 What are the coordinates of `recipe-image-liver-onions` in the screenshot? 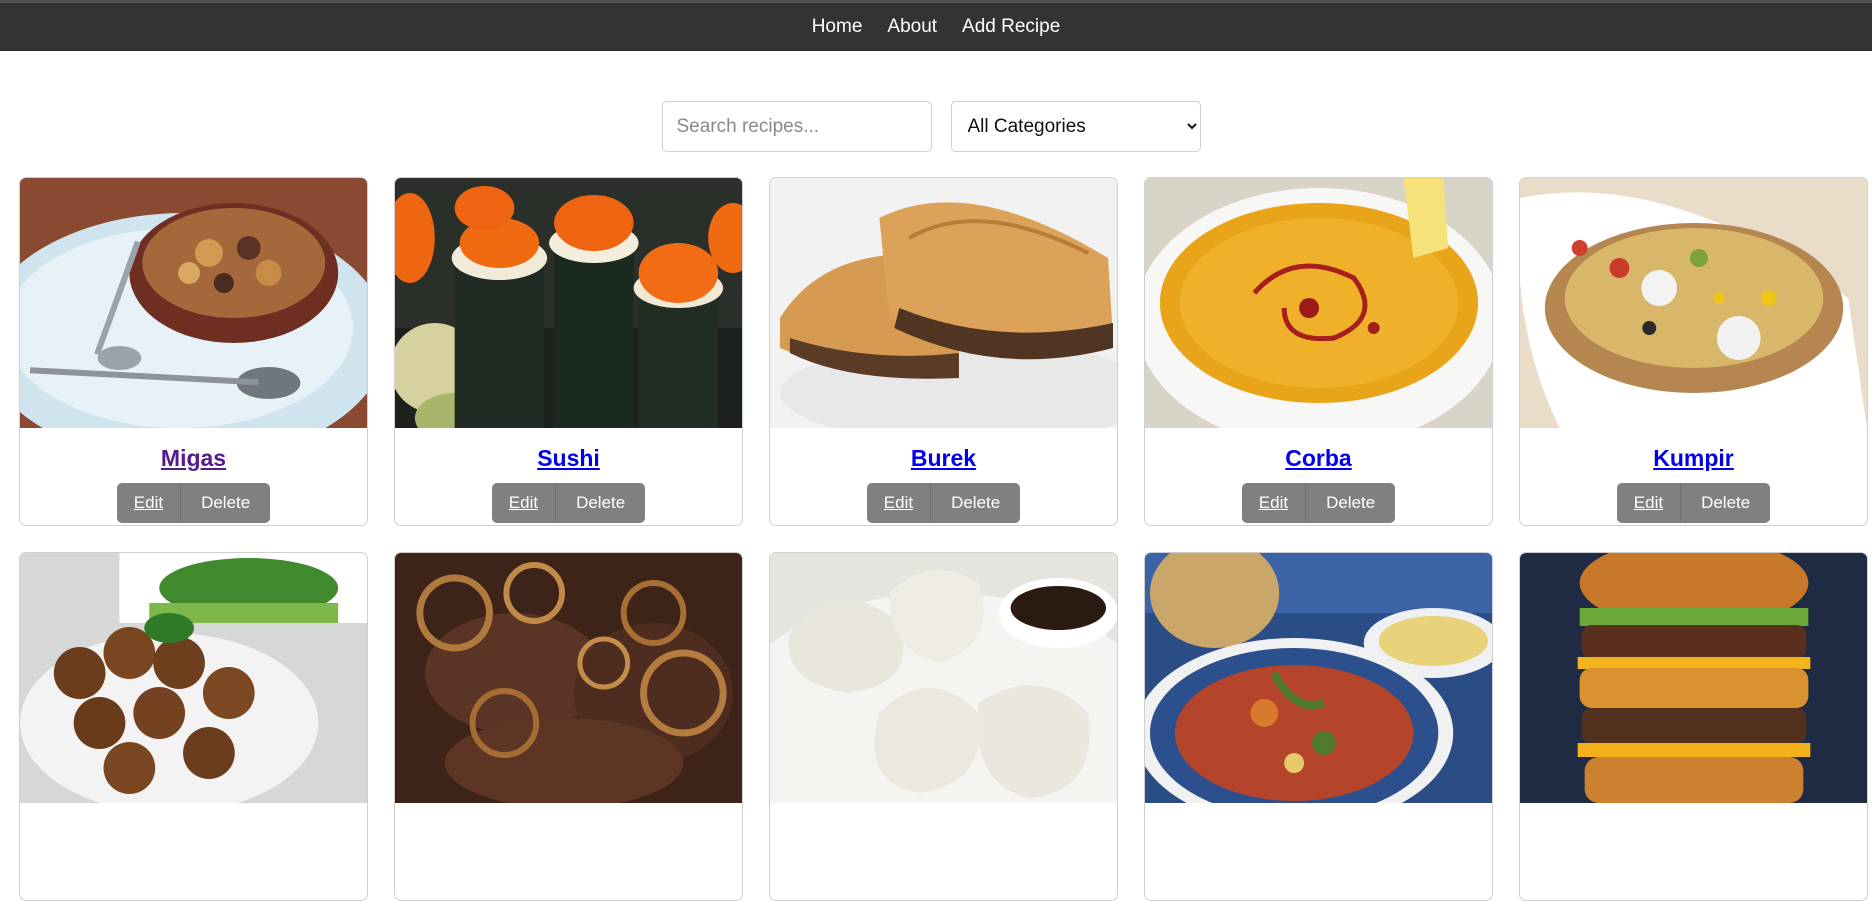 It's located at (568, 678).